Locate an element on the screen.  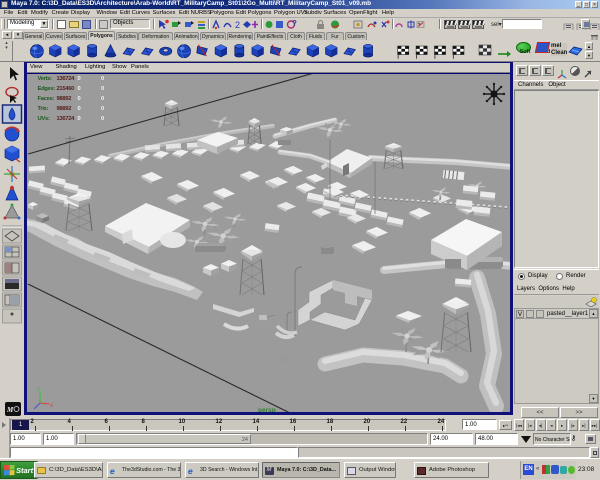
svg-text: Edges: is located at coordinates (47, 89).